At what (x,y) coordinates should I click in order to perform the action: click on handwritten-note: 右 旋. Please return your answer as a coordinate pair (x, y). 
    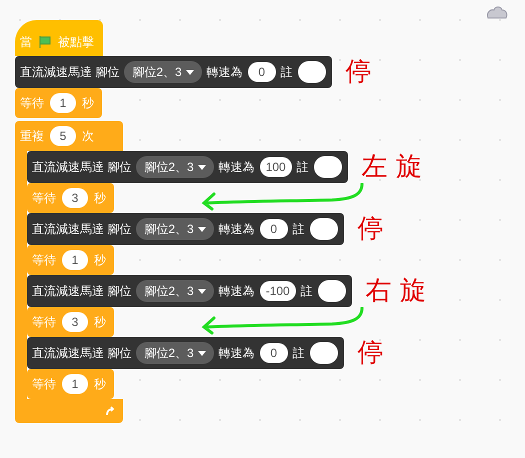
    Looking at the image, I should click on (396, 291).